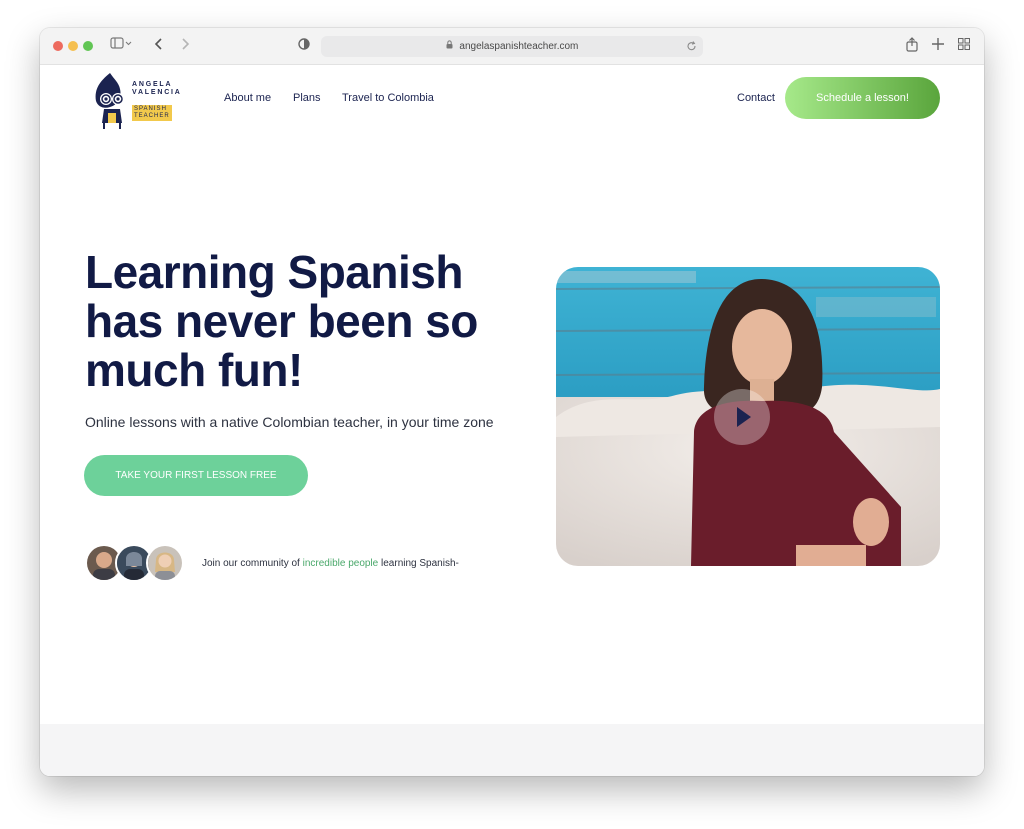 This screenshot has width=1024, height=829. I want to click on community-avatar, so click(165, 563).